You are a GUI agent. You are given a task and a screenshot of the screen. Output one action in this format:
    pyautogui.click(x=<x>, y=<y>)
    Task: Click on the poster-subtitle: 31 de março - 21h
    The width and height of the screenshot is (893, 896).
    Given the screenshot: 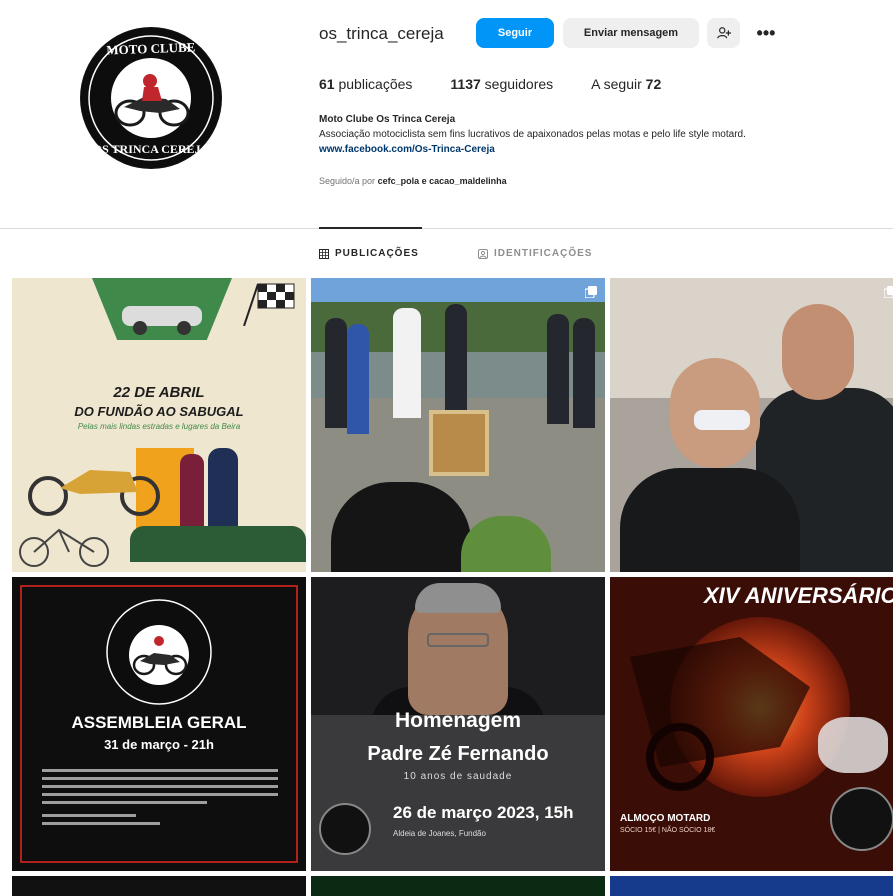 What is the action you would take?
    pyautogui.click(x=159, y=744)
    